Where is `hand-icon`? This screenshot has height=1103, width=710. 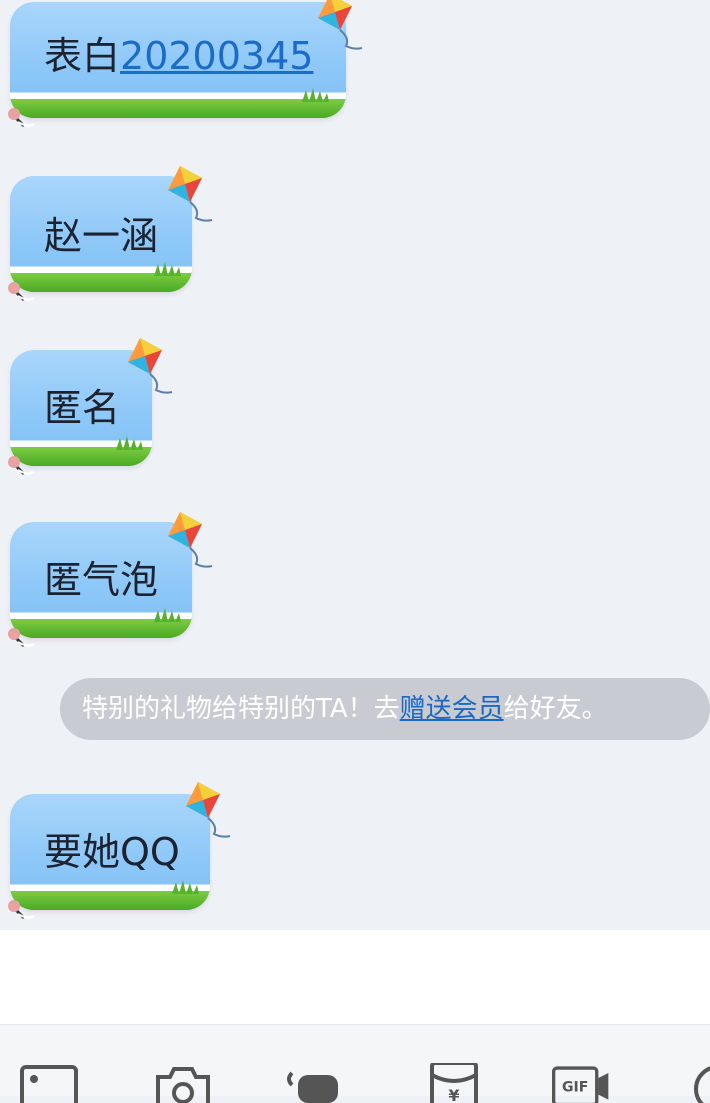 hand-icon is located at coordinates (313, 1083).